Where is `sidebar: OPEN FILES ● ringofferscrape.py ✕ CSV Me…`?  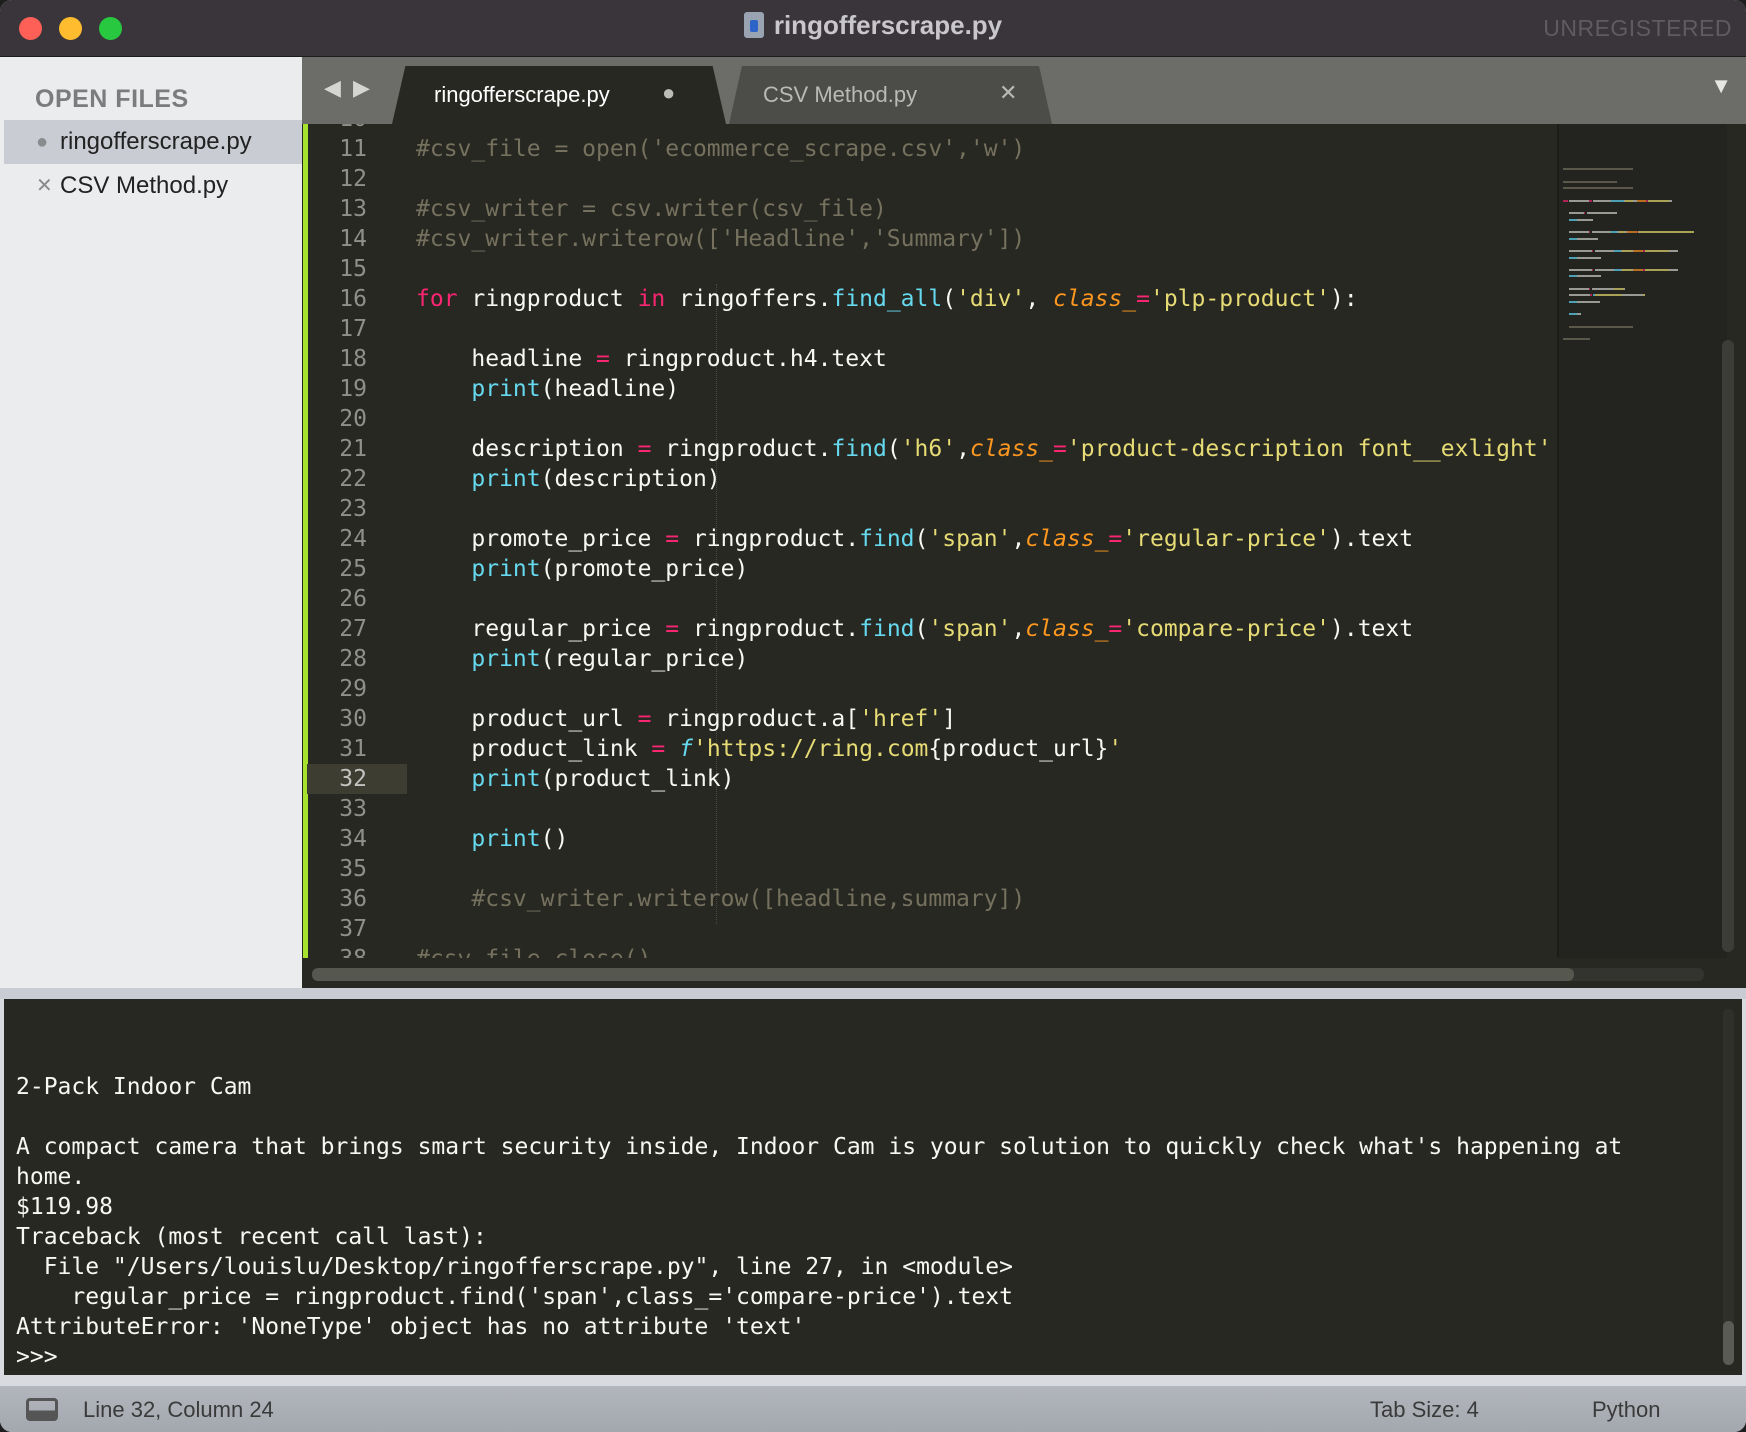
sidebar: OPEN FILES ● ringofferscrape.py ✕ CSV Me… is located at coordinates (151, 522).